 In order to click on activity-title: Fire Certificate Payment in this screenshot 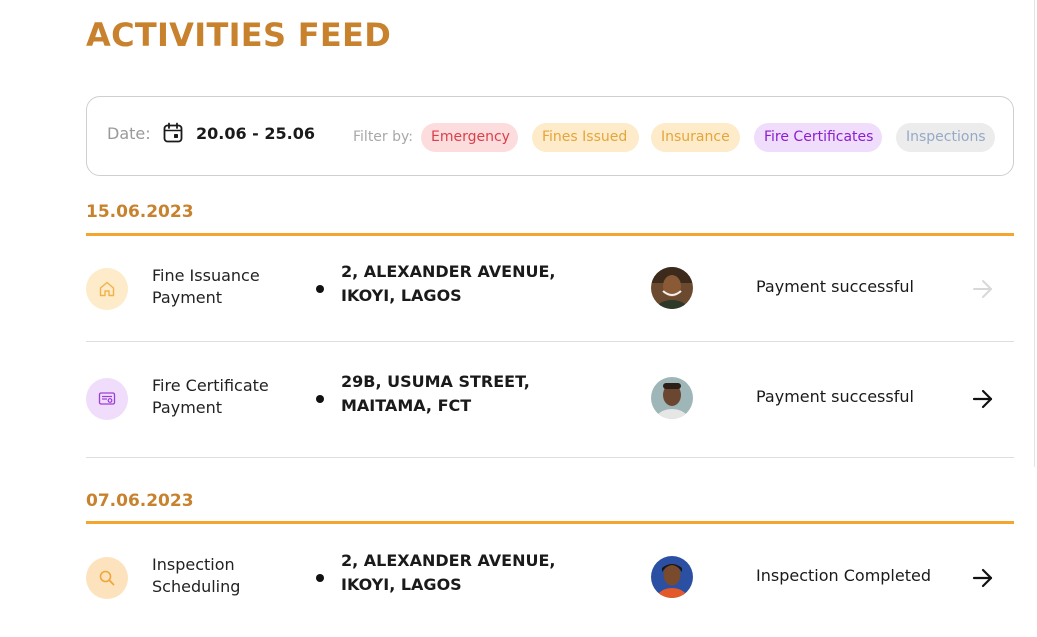, I will do `click(210, 396)`.